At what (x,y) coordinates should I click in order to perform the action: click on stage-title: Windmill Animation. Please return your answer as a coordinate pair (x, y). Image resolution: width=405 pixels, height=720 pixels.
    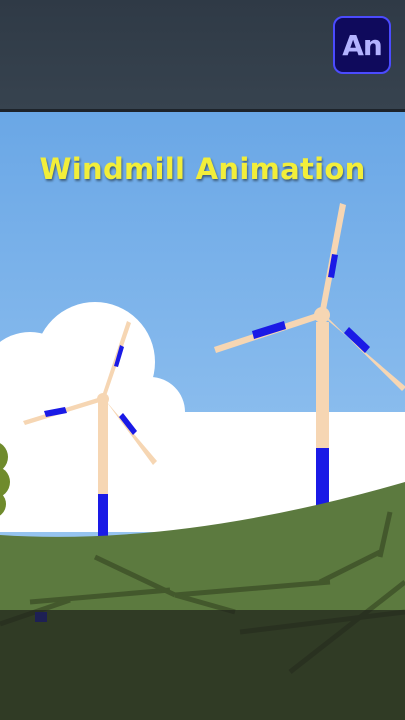
    Looking at the image, I should click on (202, 169).